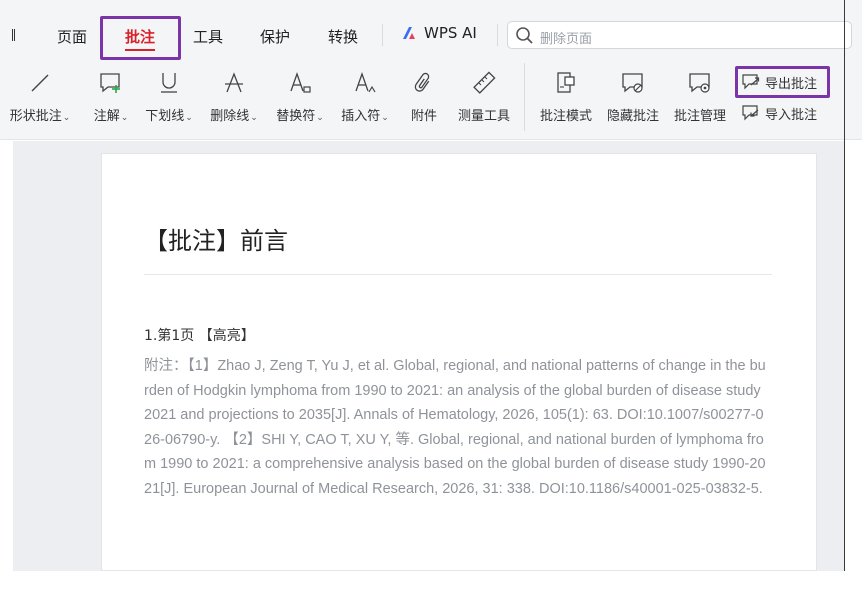 This screenshot has height=590, width=862. Describe the element at coordinates (35, 116) in the screenshot. I see `shape-comment-label: 形状批注` at that location.